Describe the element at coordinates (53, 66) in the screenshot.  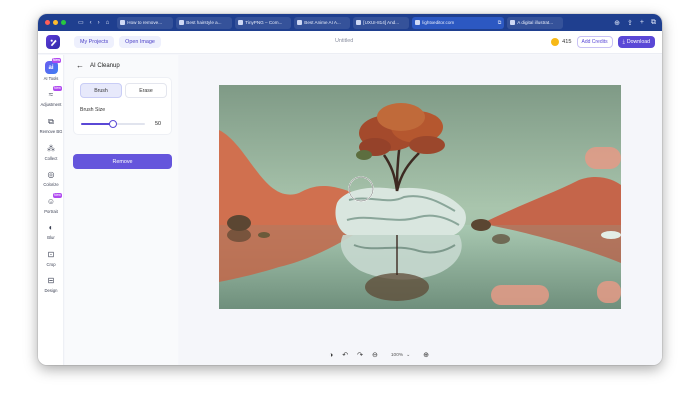
I see `ai-tools-icon: ai New` at that location.